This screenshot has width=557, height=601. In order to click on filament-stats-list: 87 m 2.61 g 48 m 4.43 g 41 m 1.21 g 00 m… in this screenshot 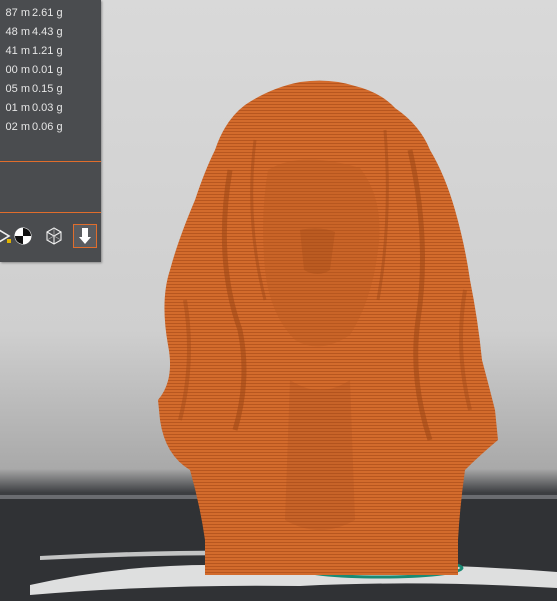, I will do `click(50, 70)`.